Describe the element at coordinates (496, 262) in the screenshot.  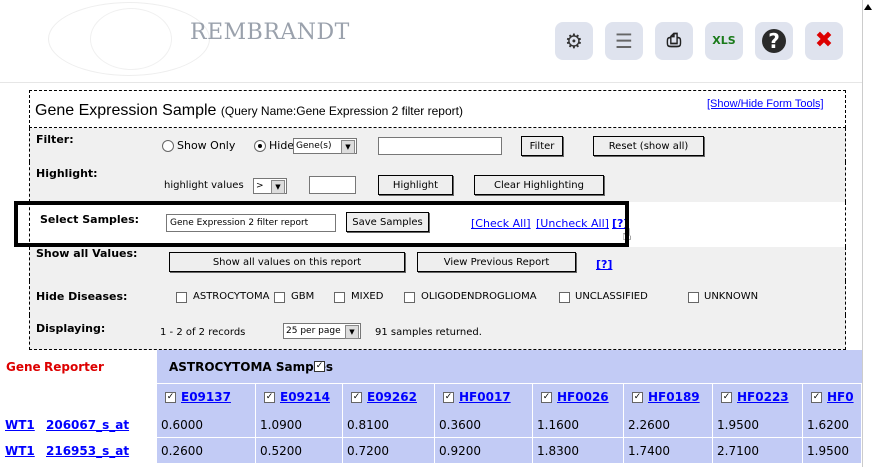
I see `view-previous-report-button: View Previous Report` at that location.